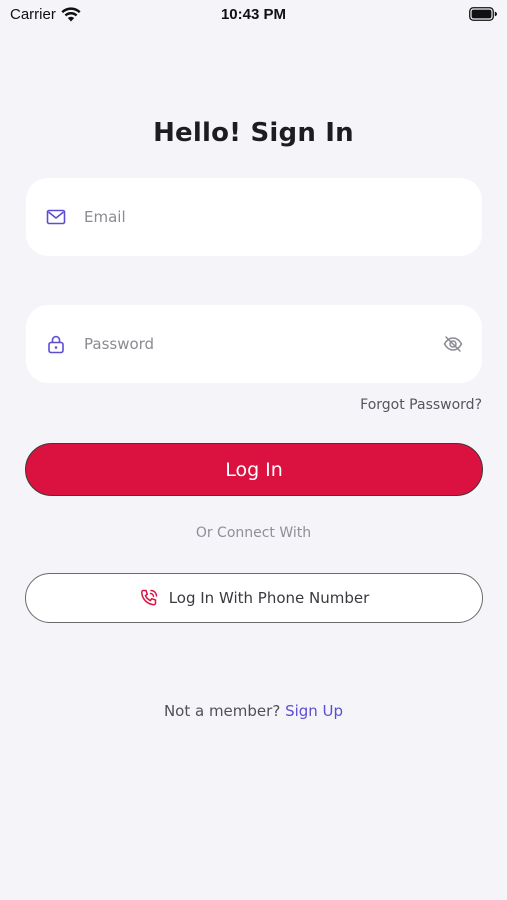 The height and width of the screenshot is (900, 507). Describe the element at coordinates (253, 533) in the screenshot. I see `or-connect-label: Or Connect With` at that location.